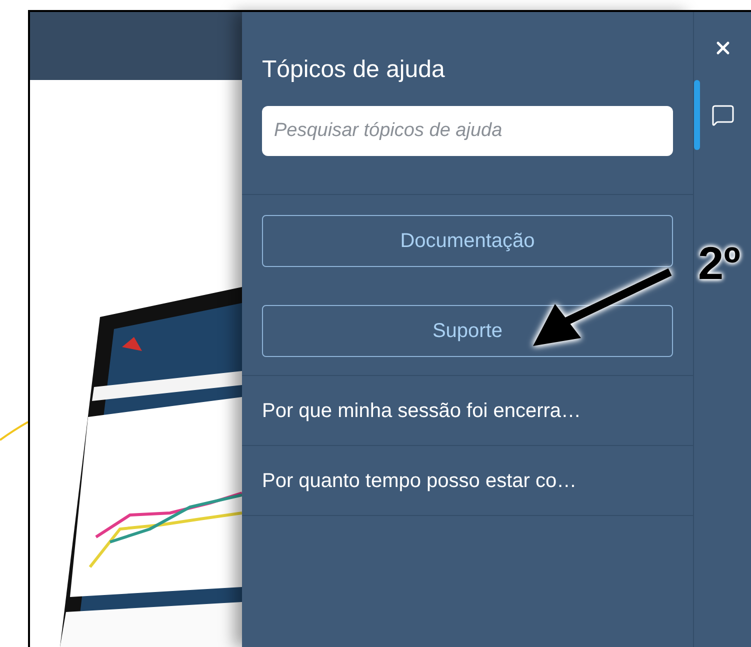  I want to click on help-link-button: Suporte, so click(467, 331).